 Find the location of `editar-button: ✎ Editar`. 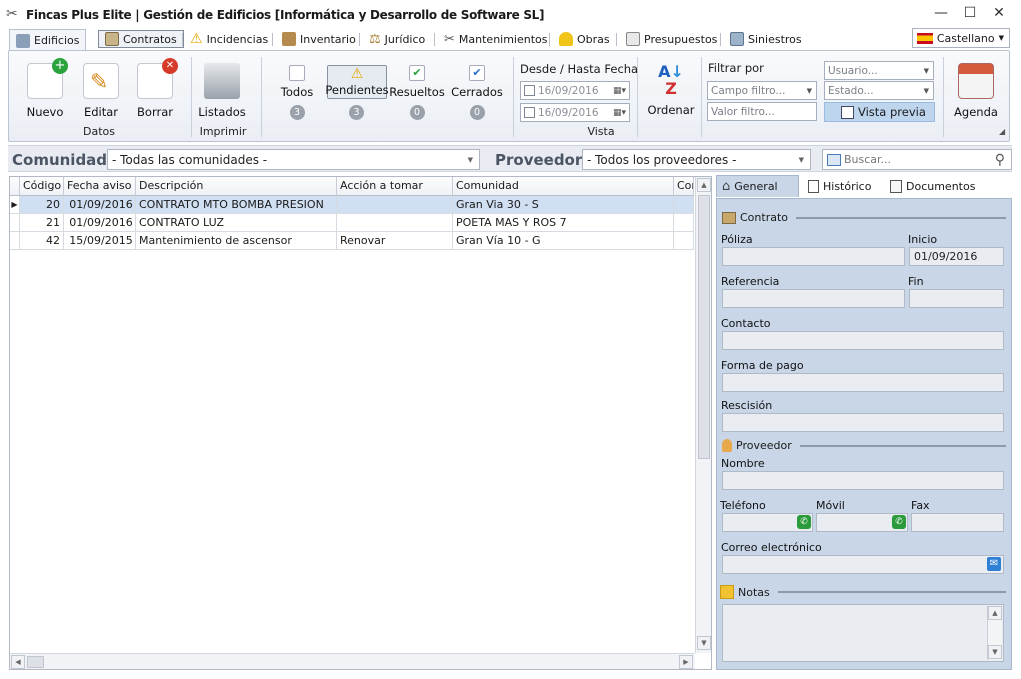

editar-button: ✎ Editar is located at coordinates (101, 91).